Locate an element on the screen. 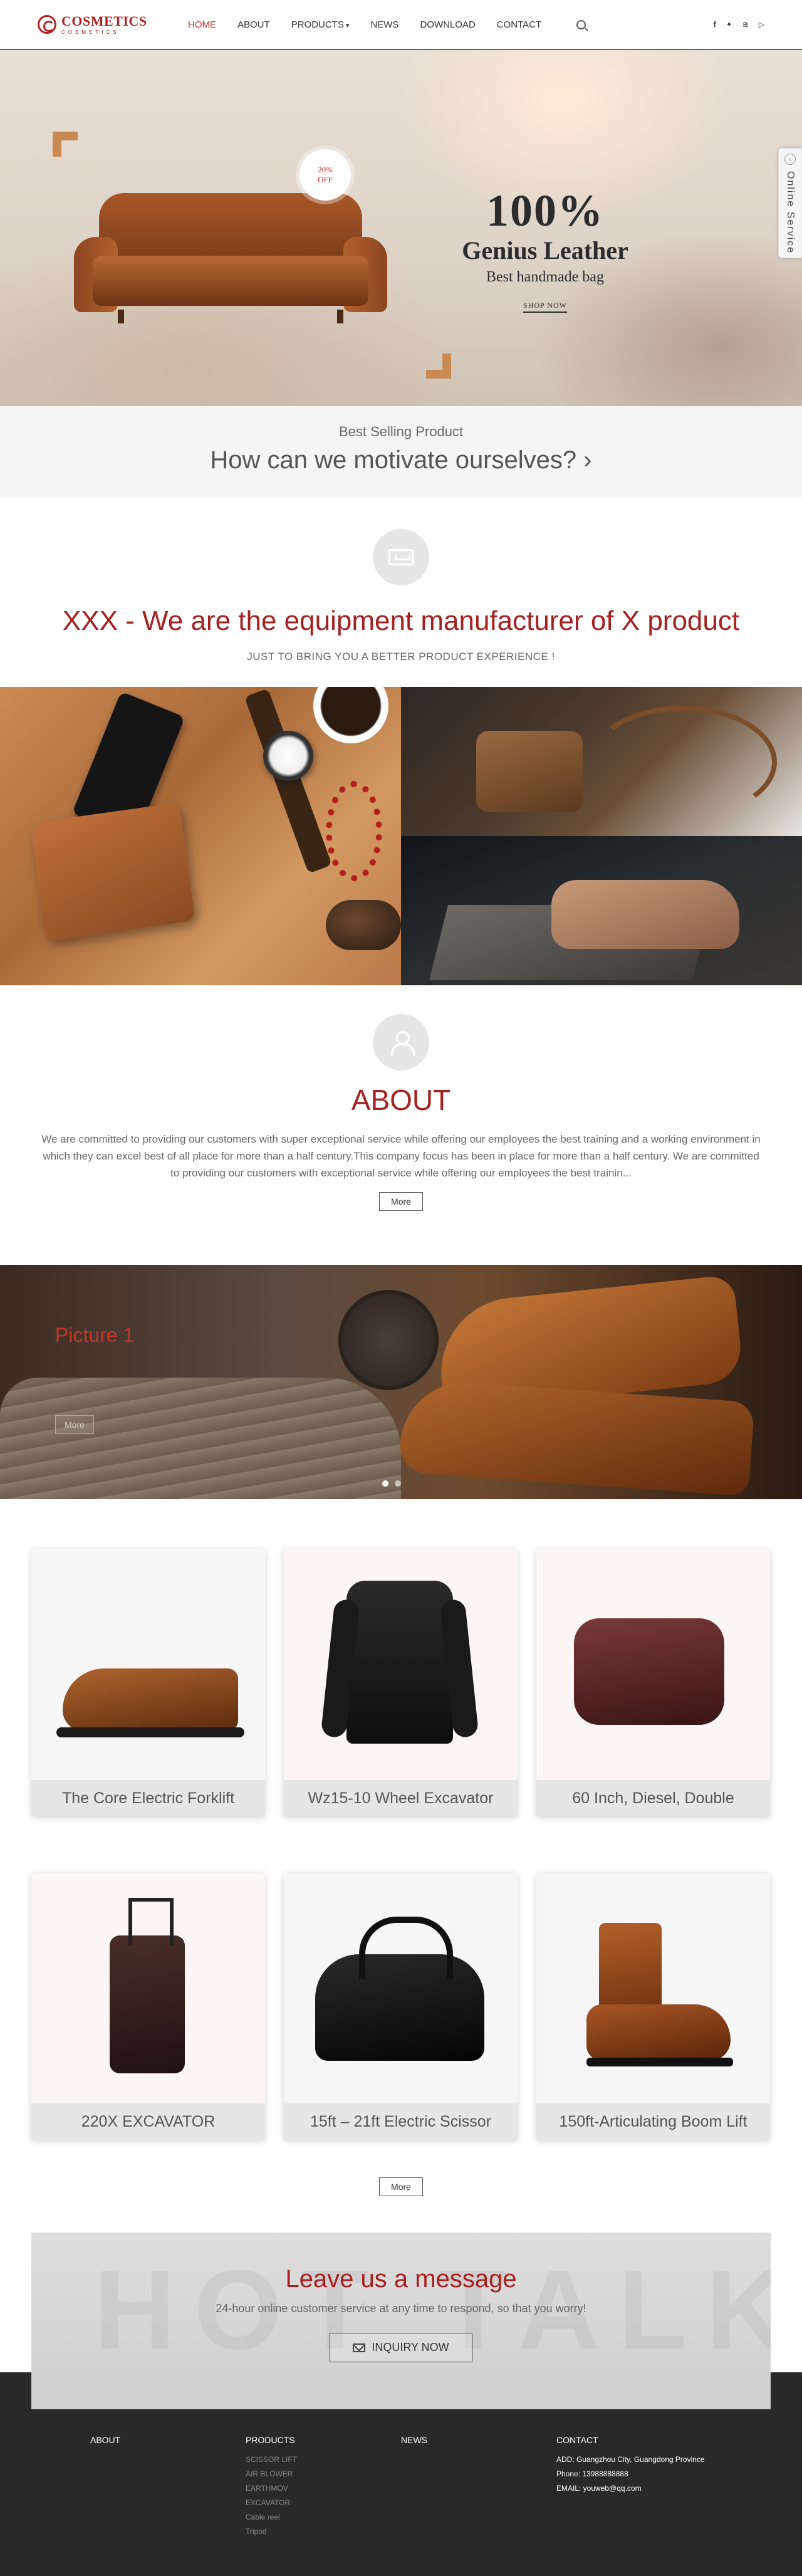 Image resolution: width=802 pixels, height=2576 pixels. logo: COSMETICS COSMETICS is located at coordinates (94, 24).